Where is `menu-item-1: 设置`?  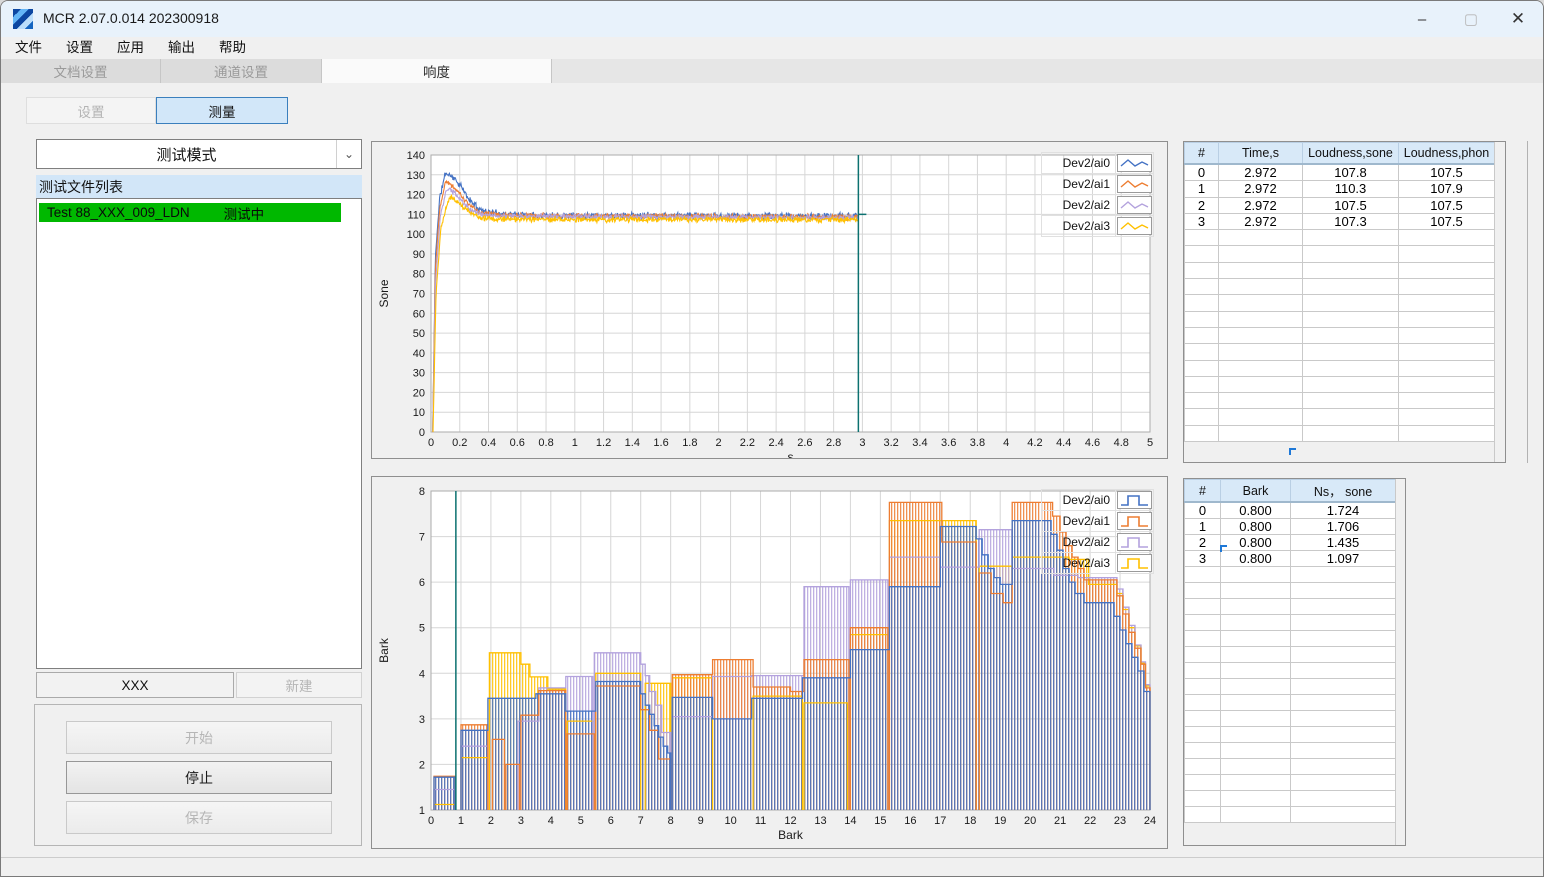
menu-item-1: 设置 is located at coordinates (79, 48).